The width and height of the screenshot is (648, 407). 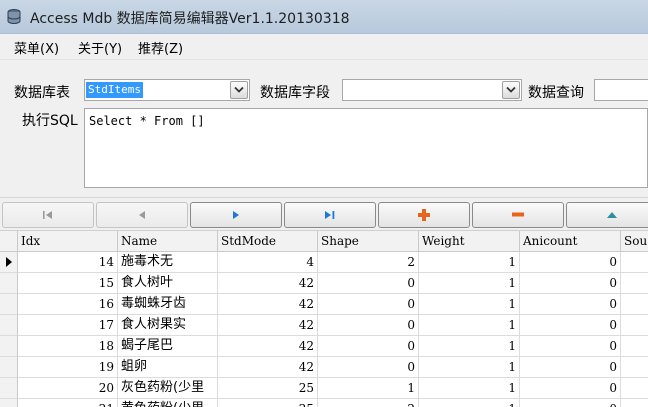 I want to click on table-select: StdItems, so click(x=167, y=90).